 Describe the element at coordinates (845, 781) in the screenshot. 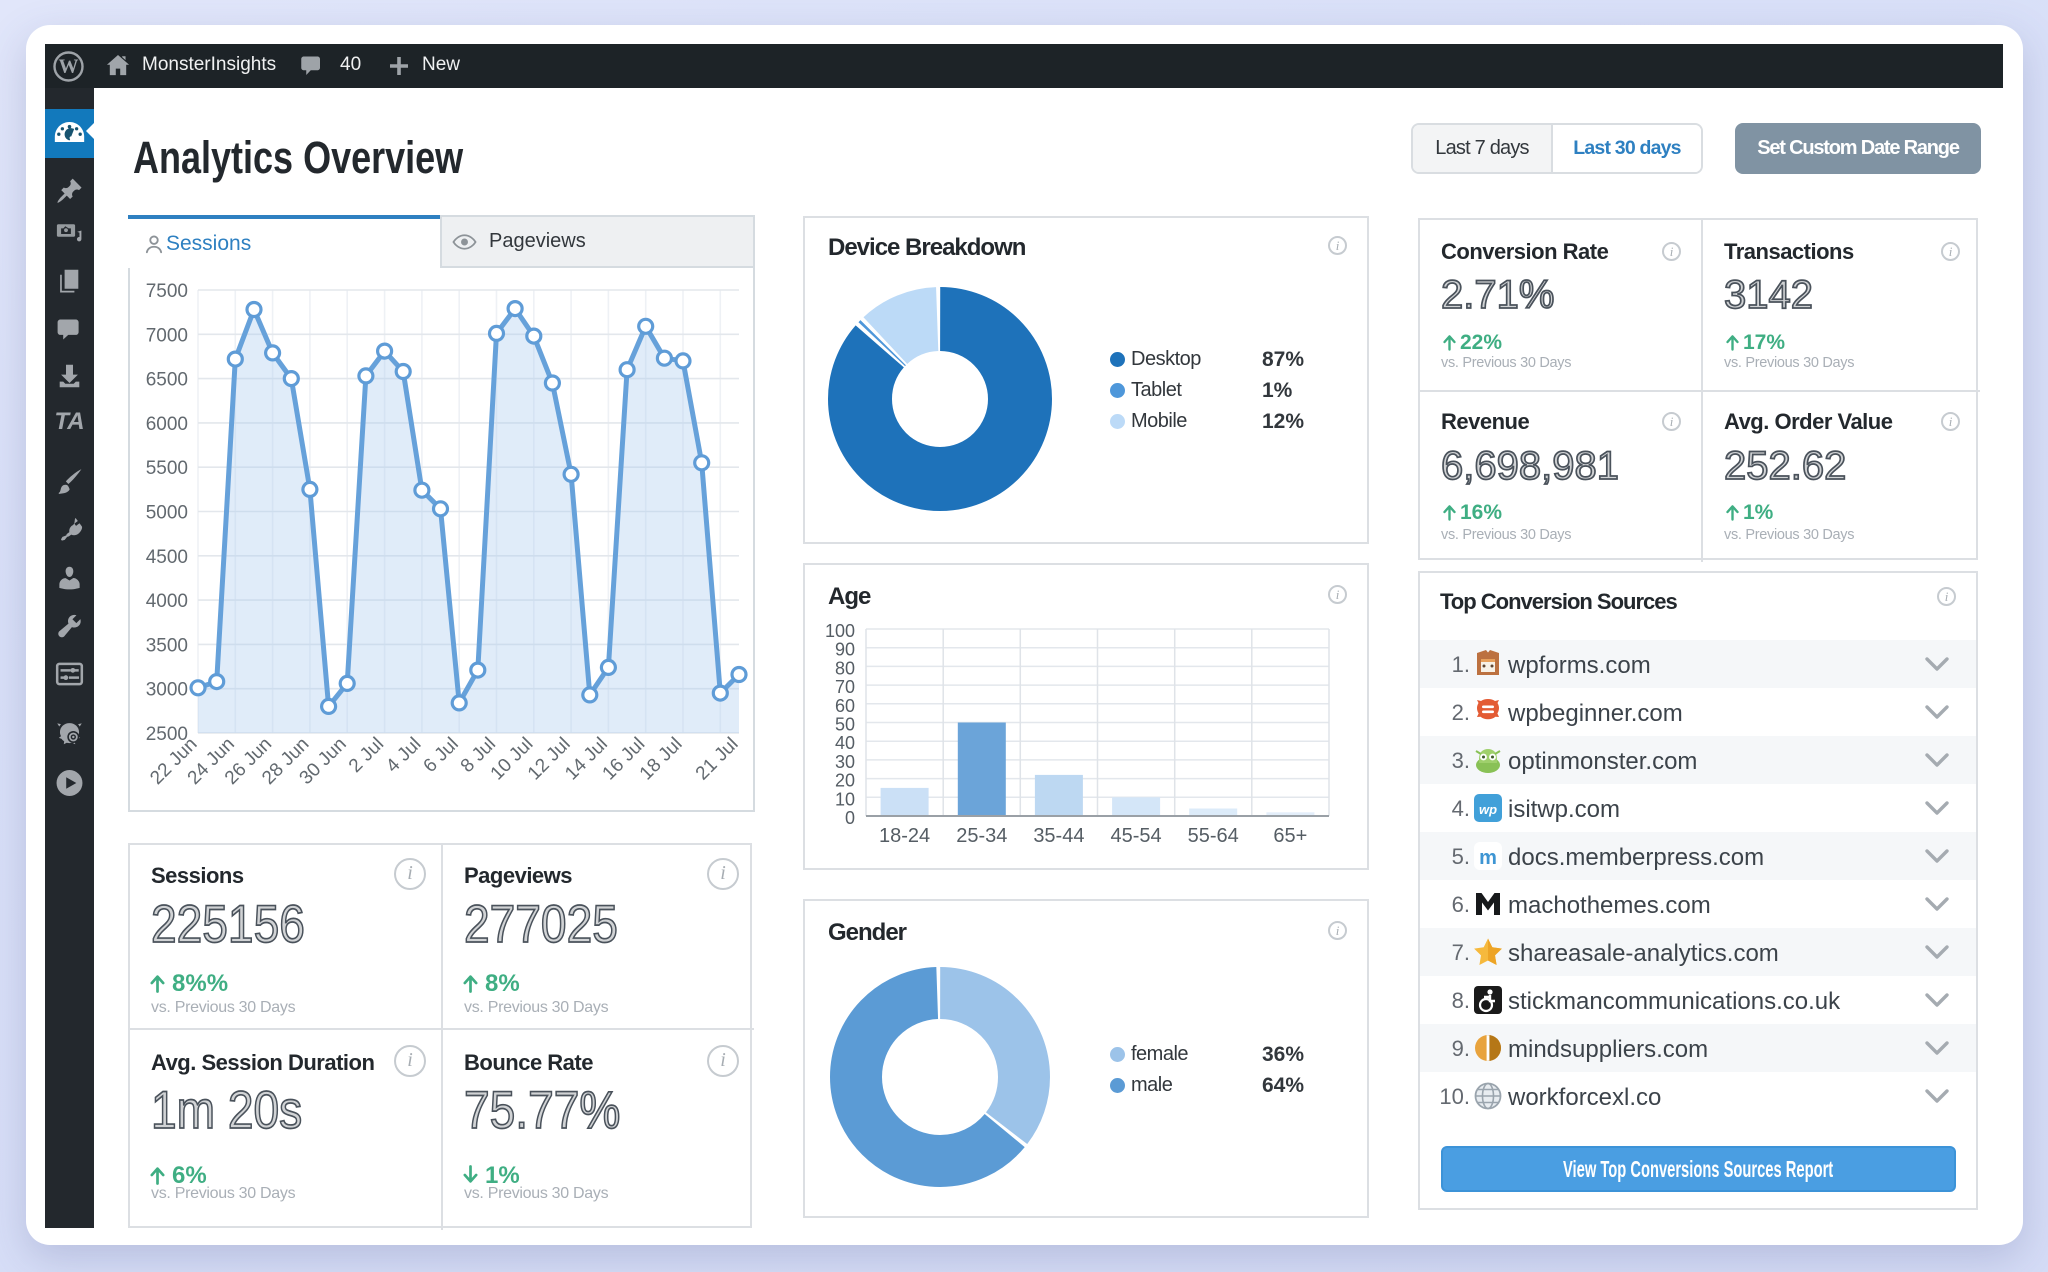

I see `svg-text: 20` at that location.